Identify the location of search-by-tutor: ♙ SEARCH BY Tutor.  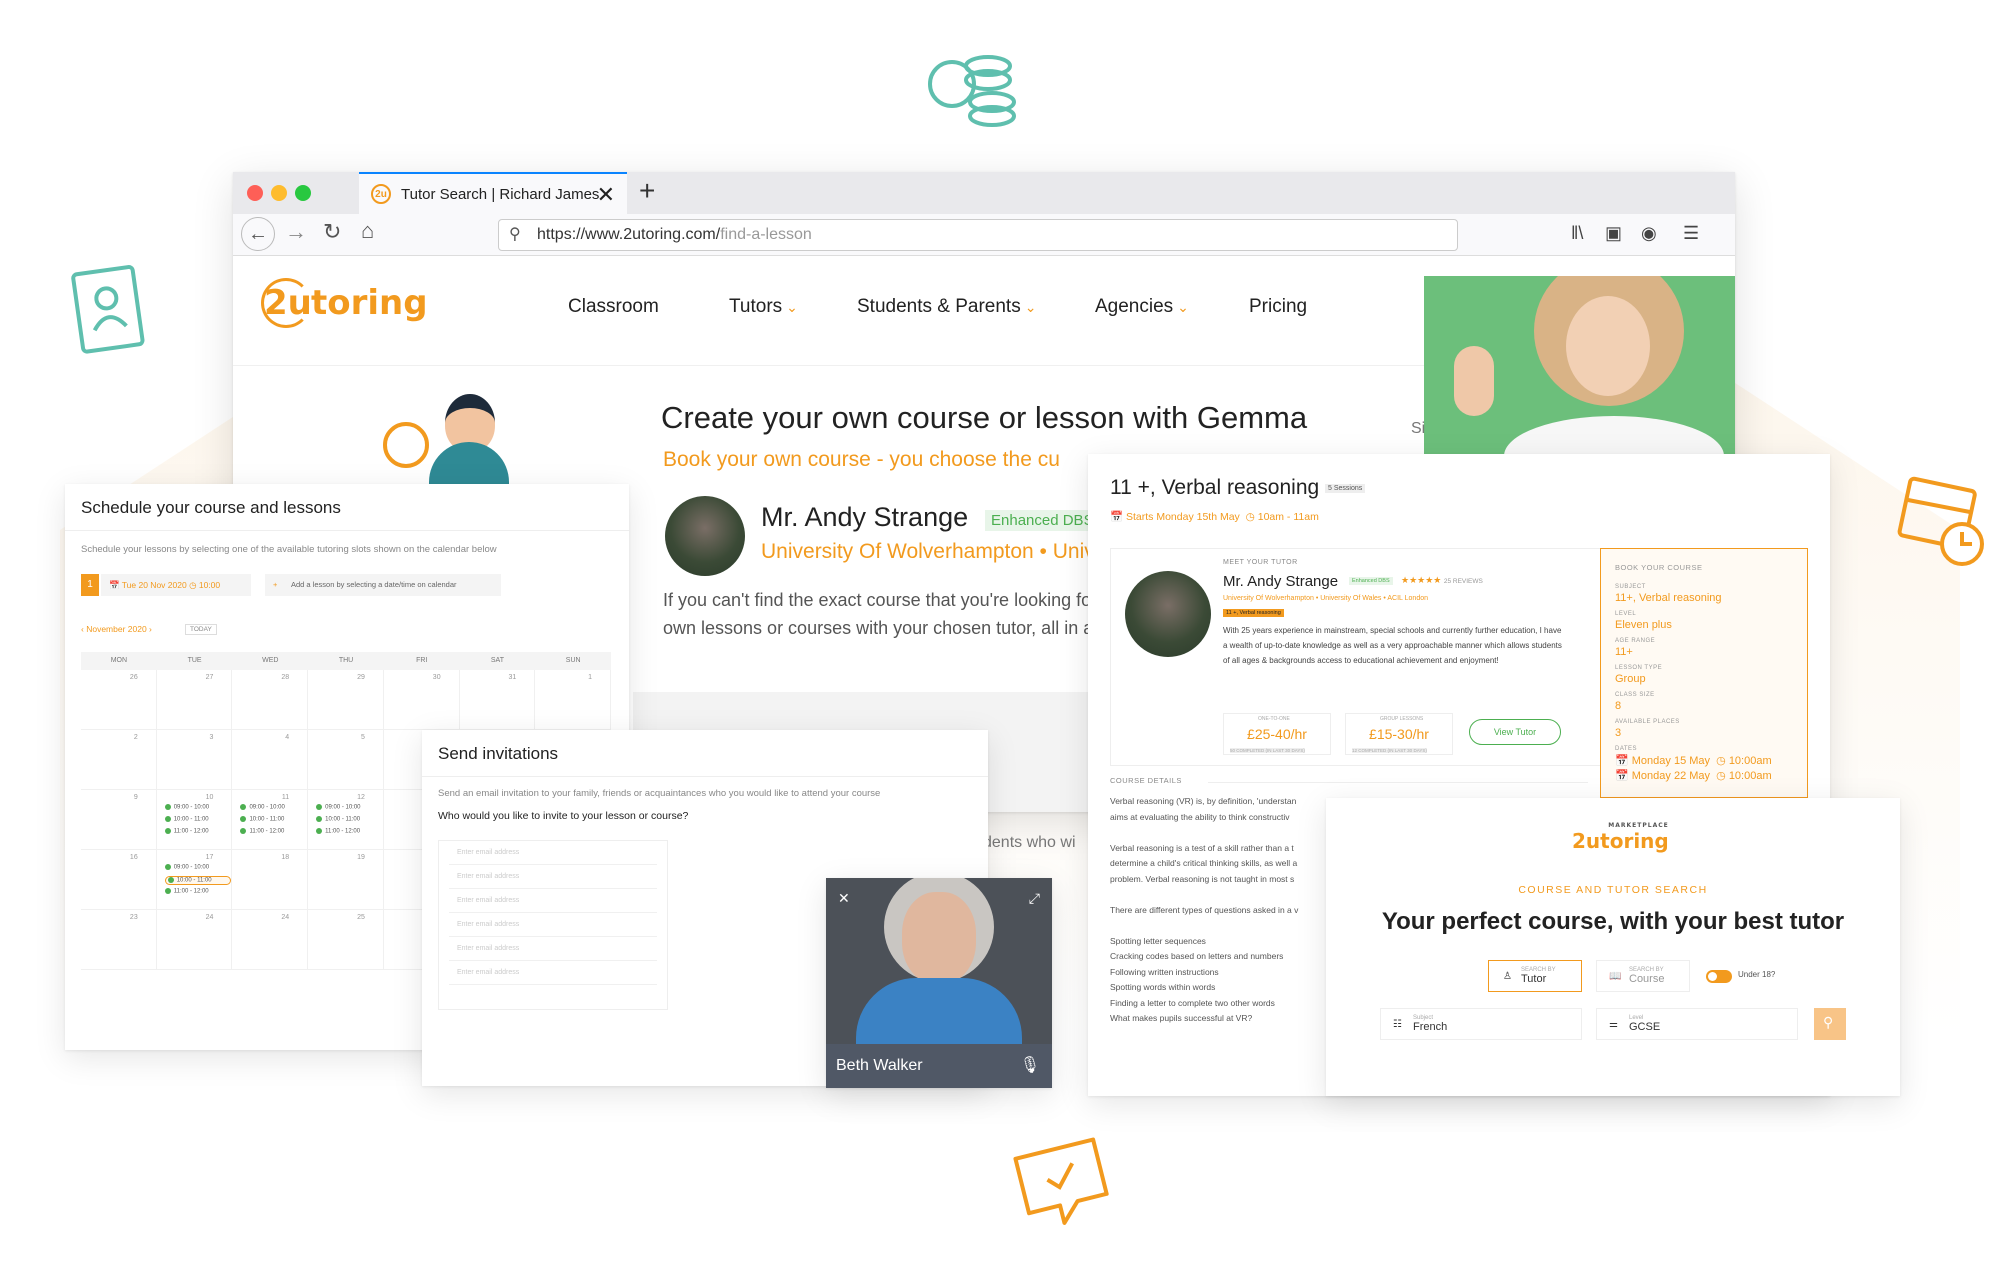
(1535, 976).